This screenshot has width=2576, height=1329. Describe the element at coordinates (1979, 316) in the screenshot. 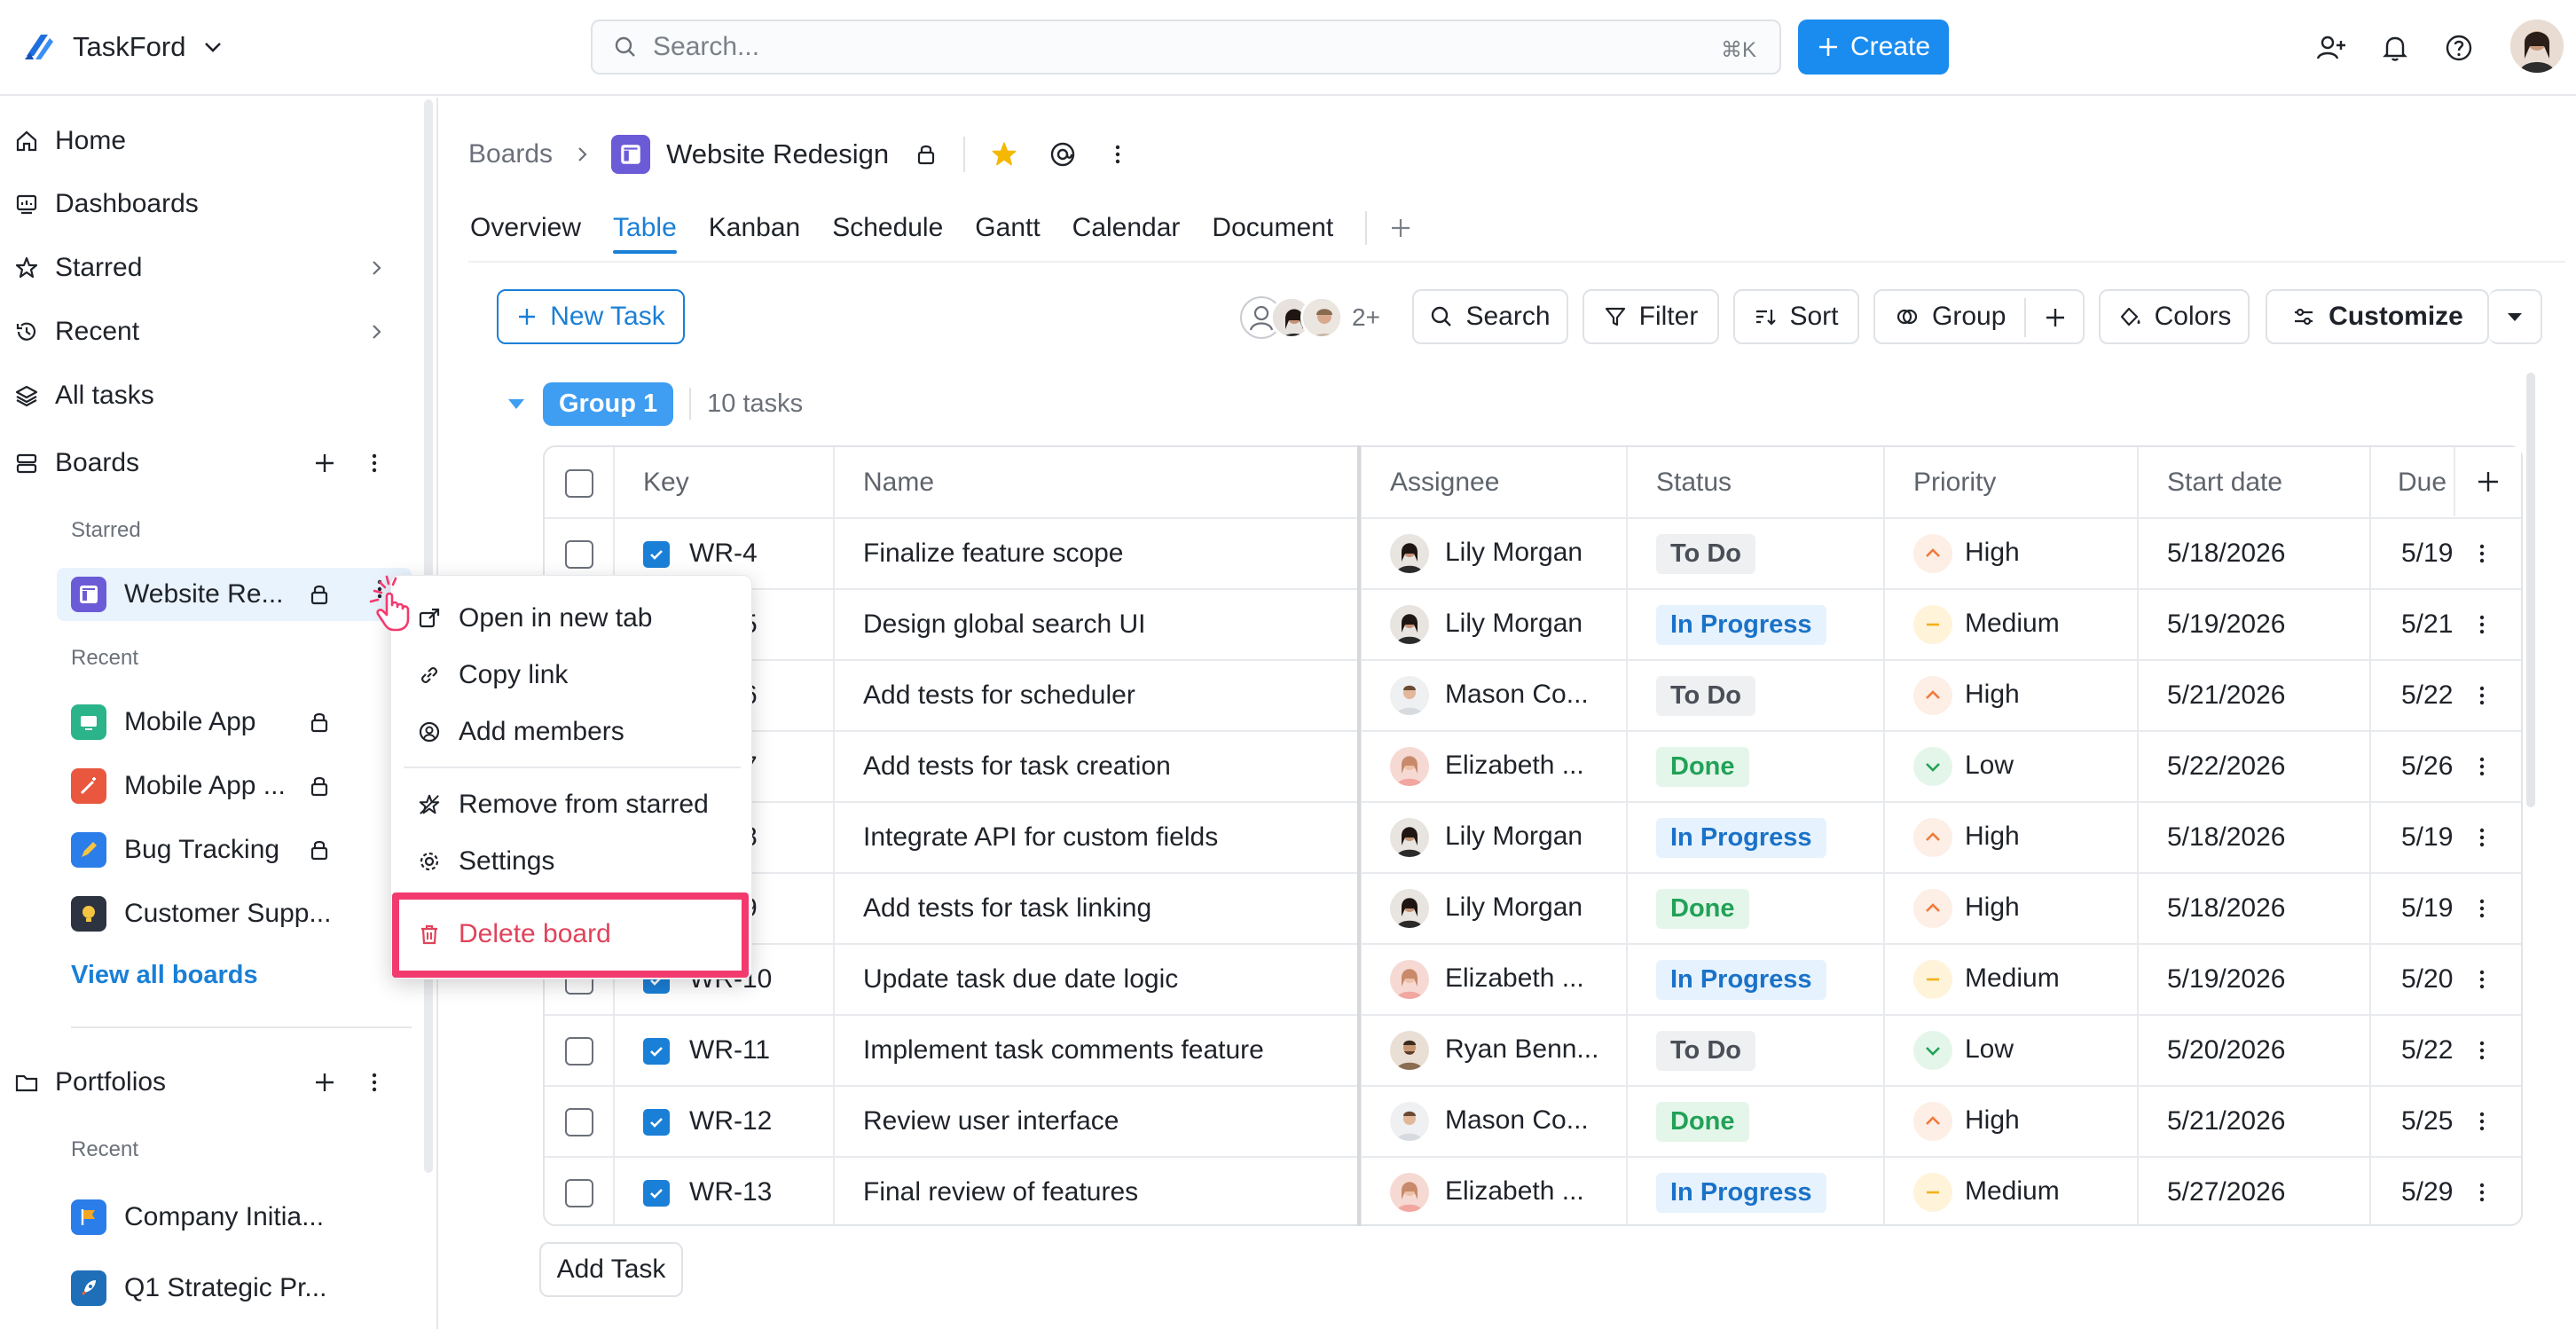

I see `group-button: Group` at that location.